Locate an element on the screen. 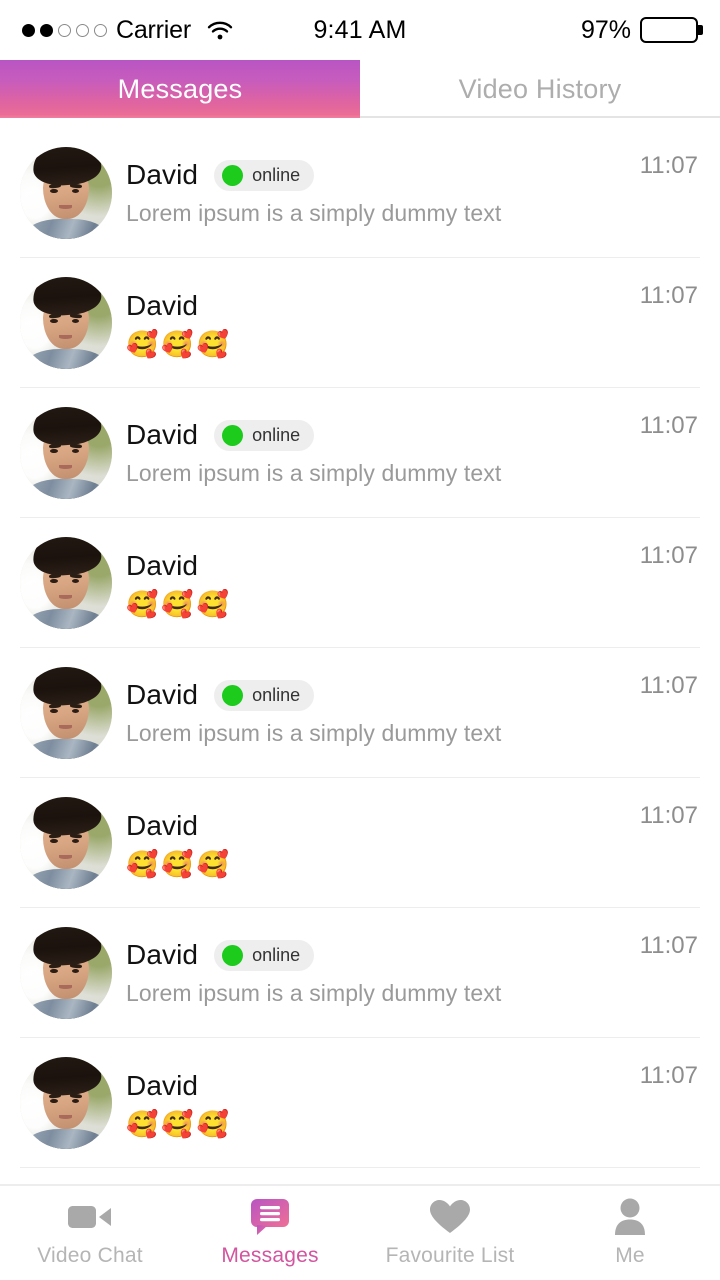  battery-percent-label: 97% is located at coordinates (605, 29).